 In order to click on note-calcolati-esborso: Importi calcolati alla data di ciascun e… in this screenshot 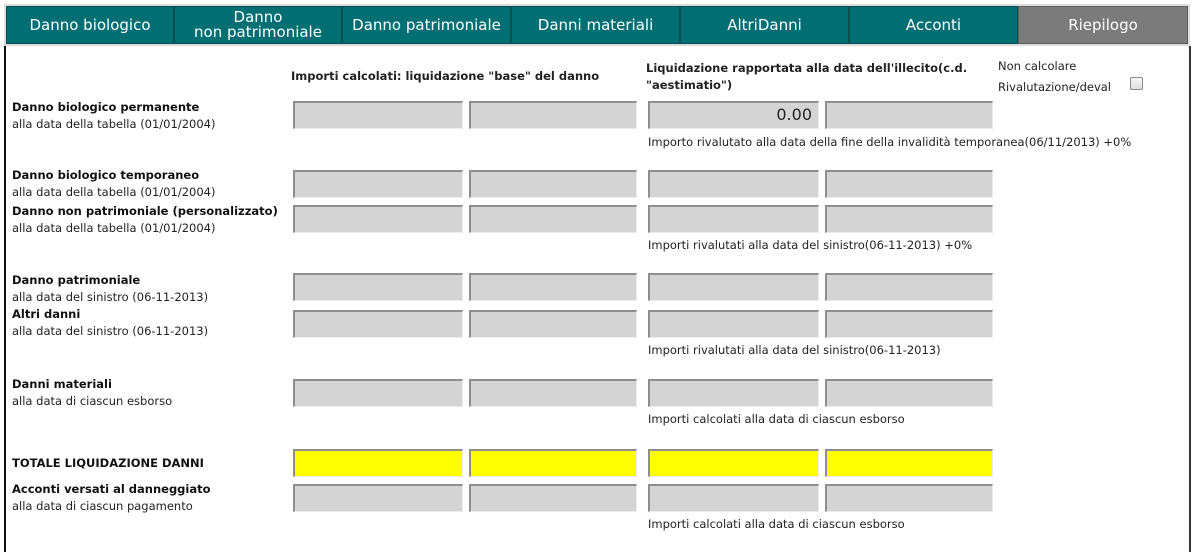, I will do `click(776, 419)`.